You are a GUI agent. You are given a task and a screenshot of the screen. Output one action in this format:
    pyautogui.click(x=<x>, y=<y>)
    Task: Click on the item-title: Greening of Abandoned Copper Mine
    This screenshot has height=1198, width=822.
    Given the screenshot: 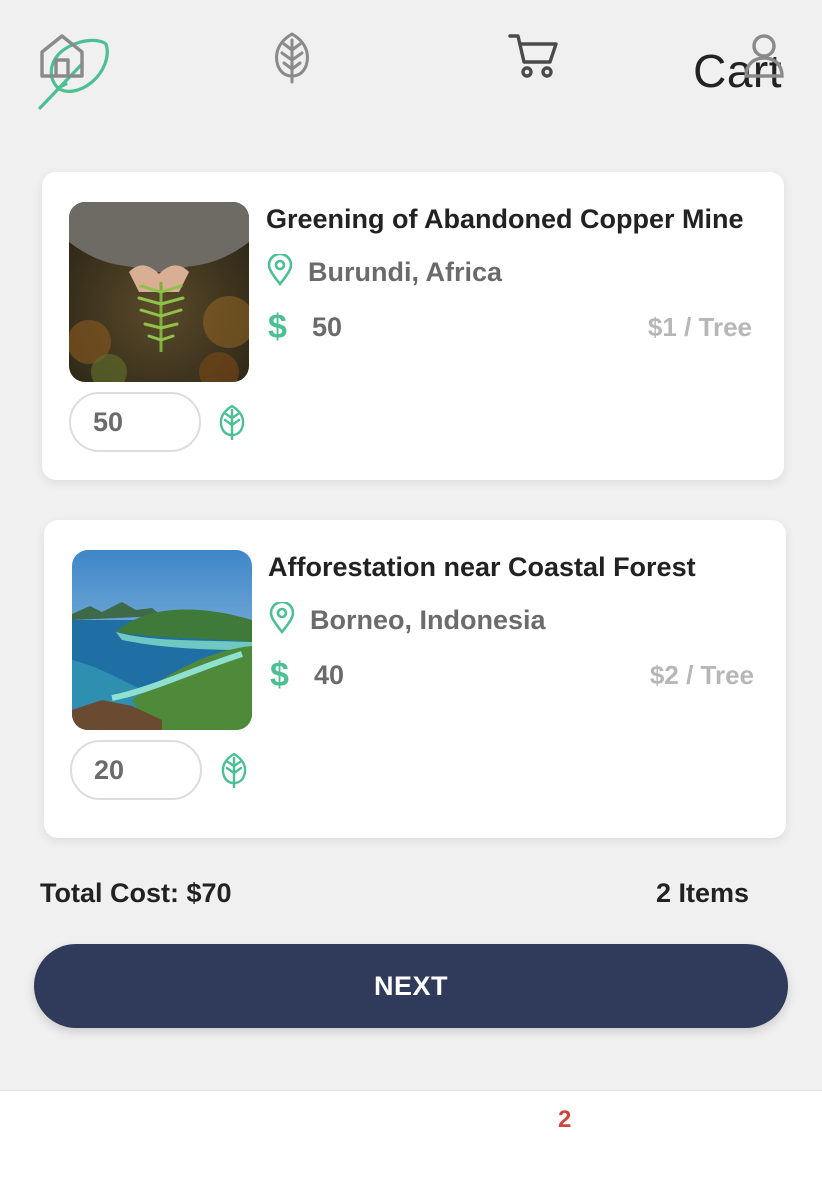 What is the action you would take?
    pyautogui.click(x=505, y=219)
    